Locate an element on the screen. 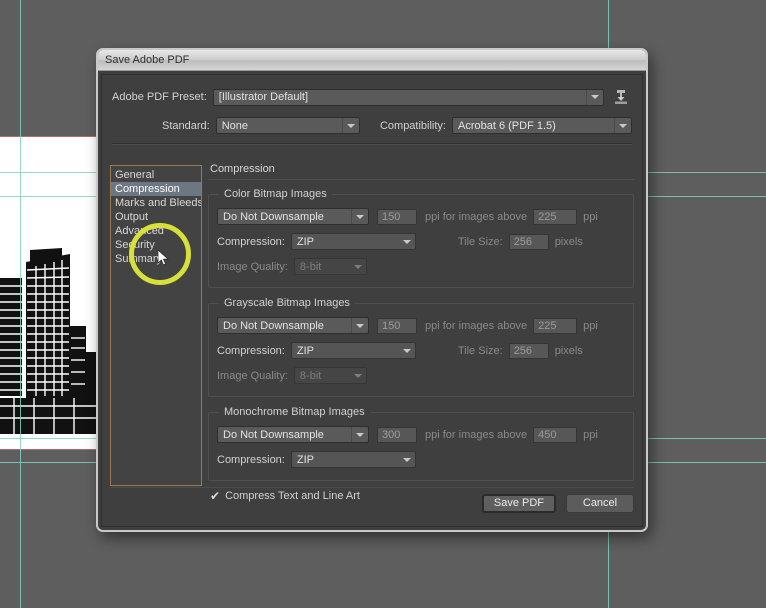  color-tile-size-input: 256 is located at coordinates (528, 241).